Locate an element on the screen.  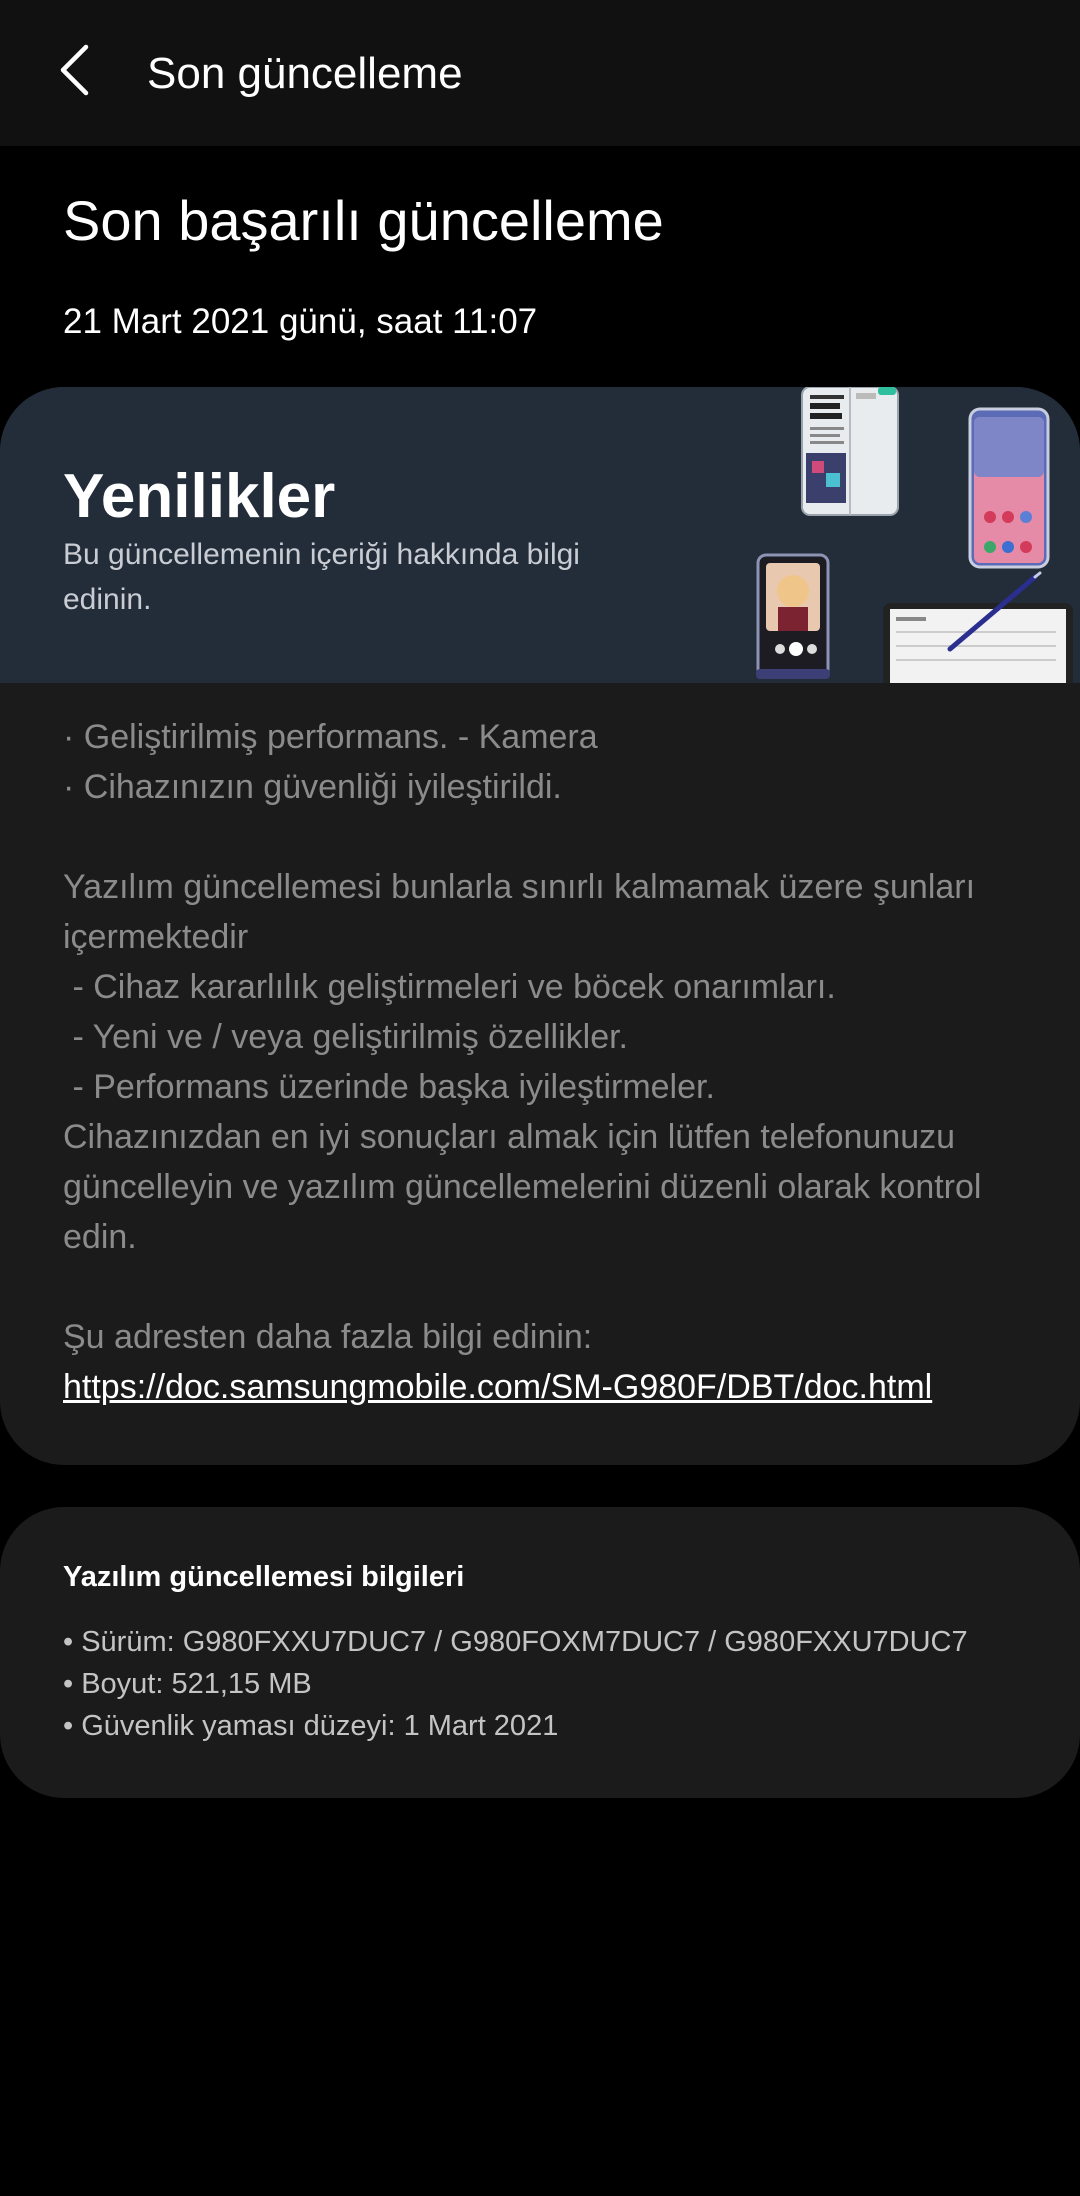
back-button is located at coordinates (74, 72).